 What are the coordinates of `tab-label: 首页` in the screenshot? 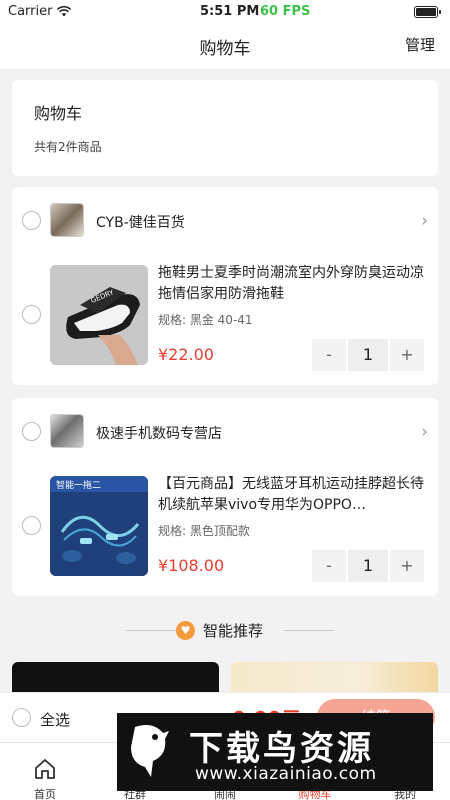 It's located at (45, 794).